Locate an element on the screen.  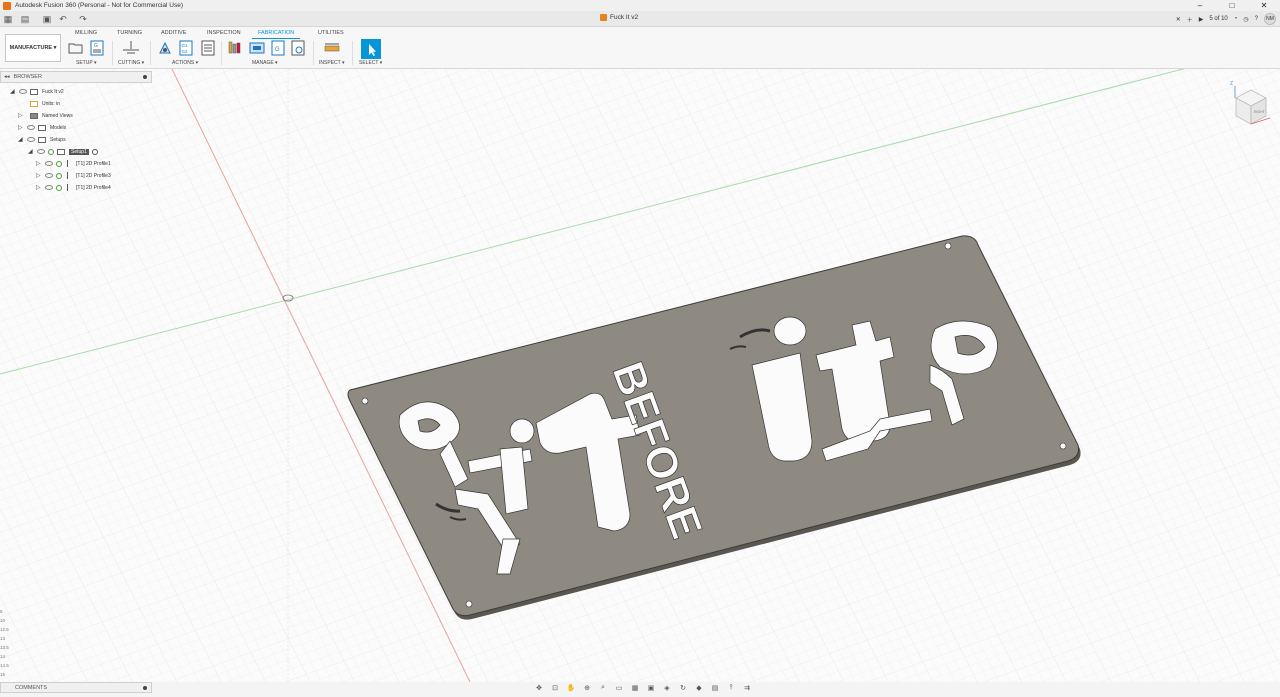
ruler-tick: 5 is located at coordinates (1, 611).